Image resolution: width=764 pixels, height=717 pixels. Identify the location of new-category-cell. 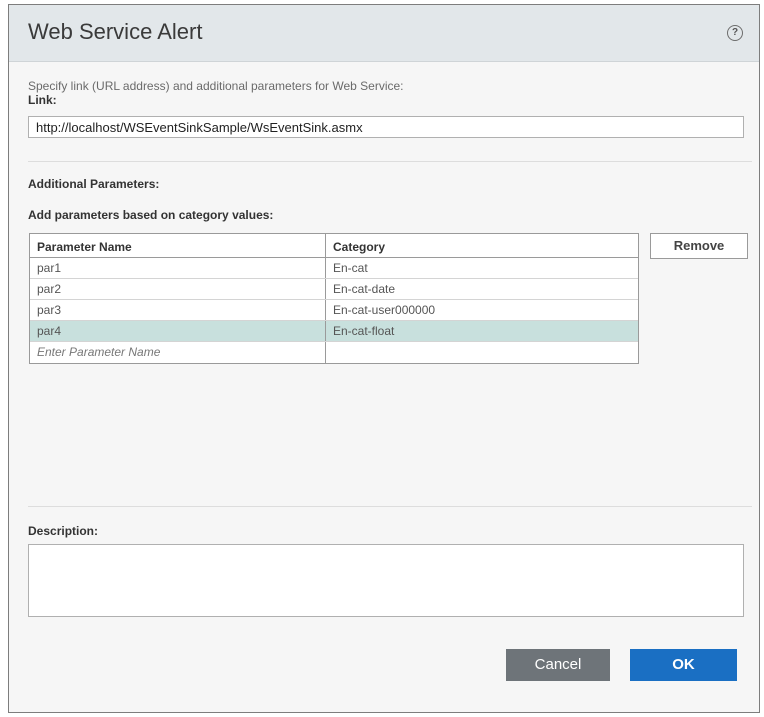
(482, 352).